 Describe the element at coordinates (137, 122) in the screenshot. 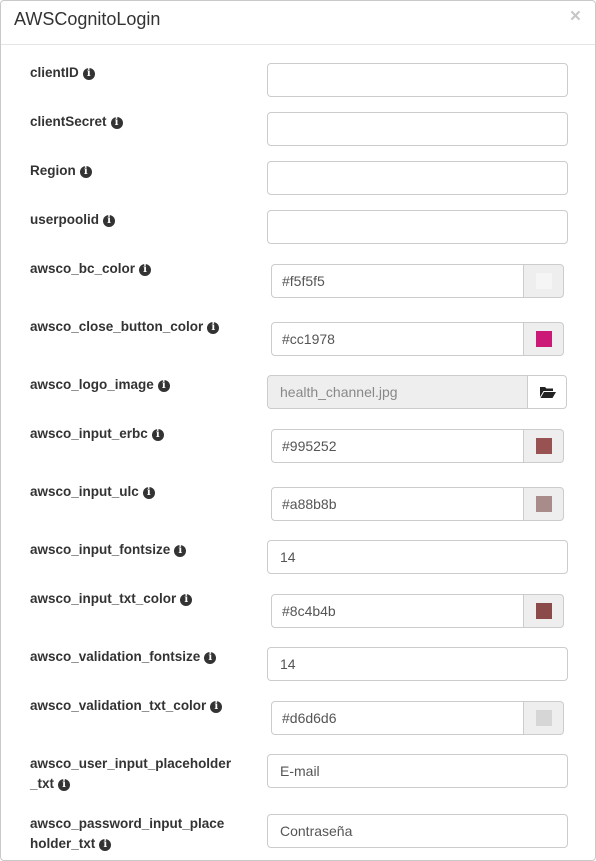

I see `clientsecret-label: clientSecret i` at that location.